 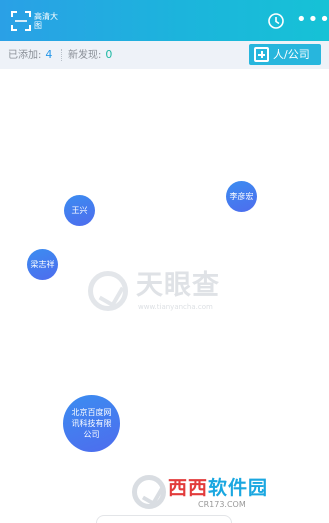 I want to click on new-found-count: 0, so click(x=109, y=54).